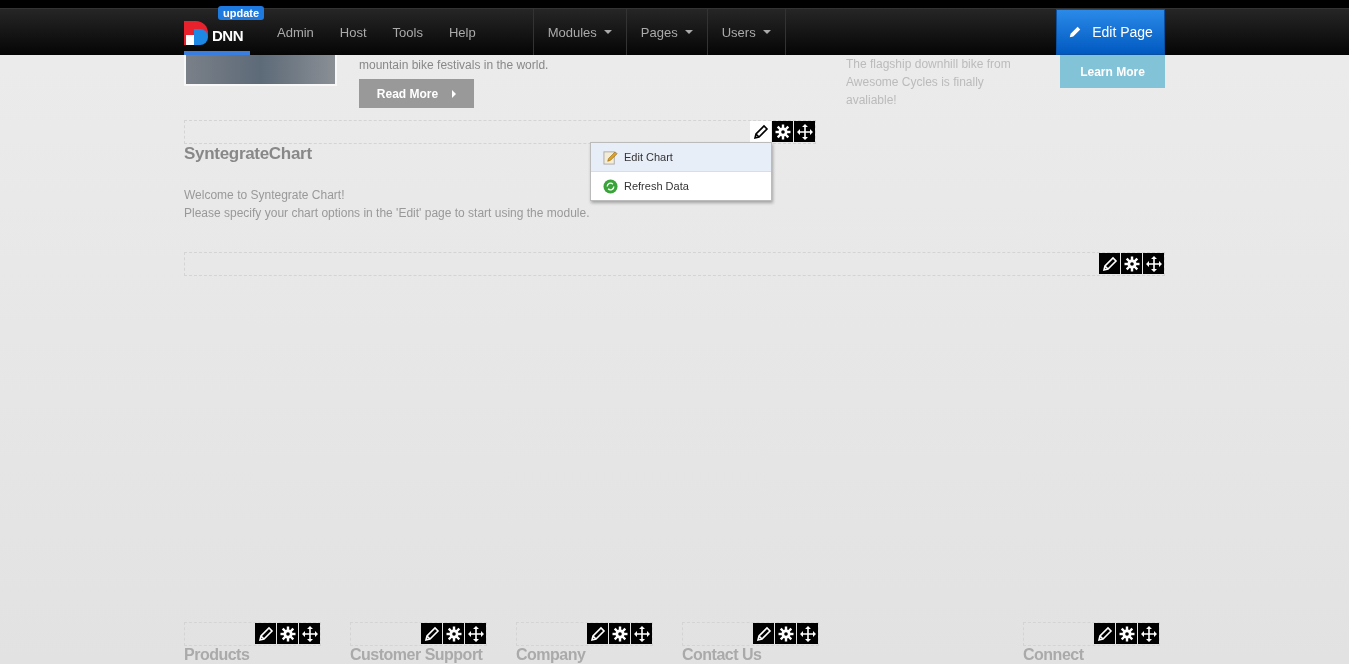  What do you see at coordinates (387, 213) in the screenshot?
I see `module-text: Please specify your chart options in the 'Edit' page to start using the module.` at bounding box center [387, 213].